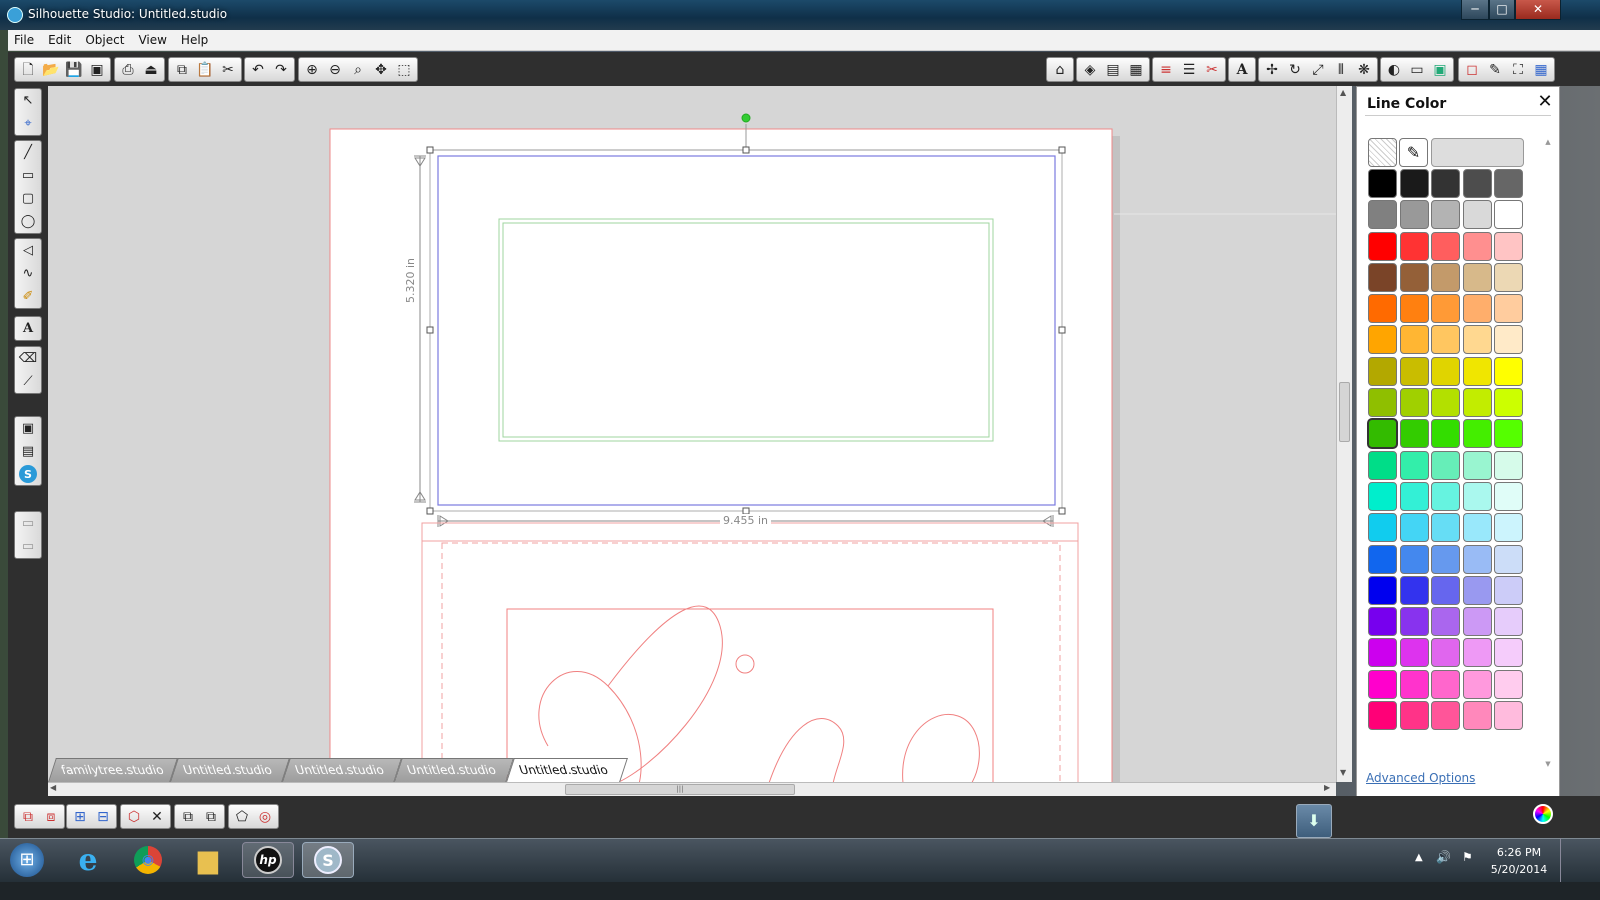  What do you see at coordinates (258, 69) in the screenshot?
I see `undo-icon: ↶` at bounding box center [258, 69].